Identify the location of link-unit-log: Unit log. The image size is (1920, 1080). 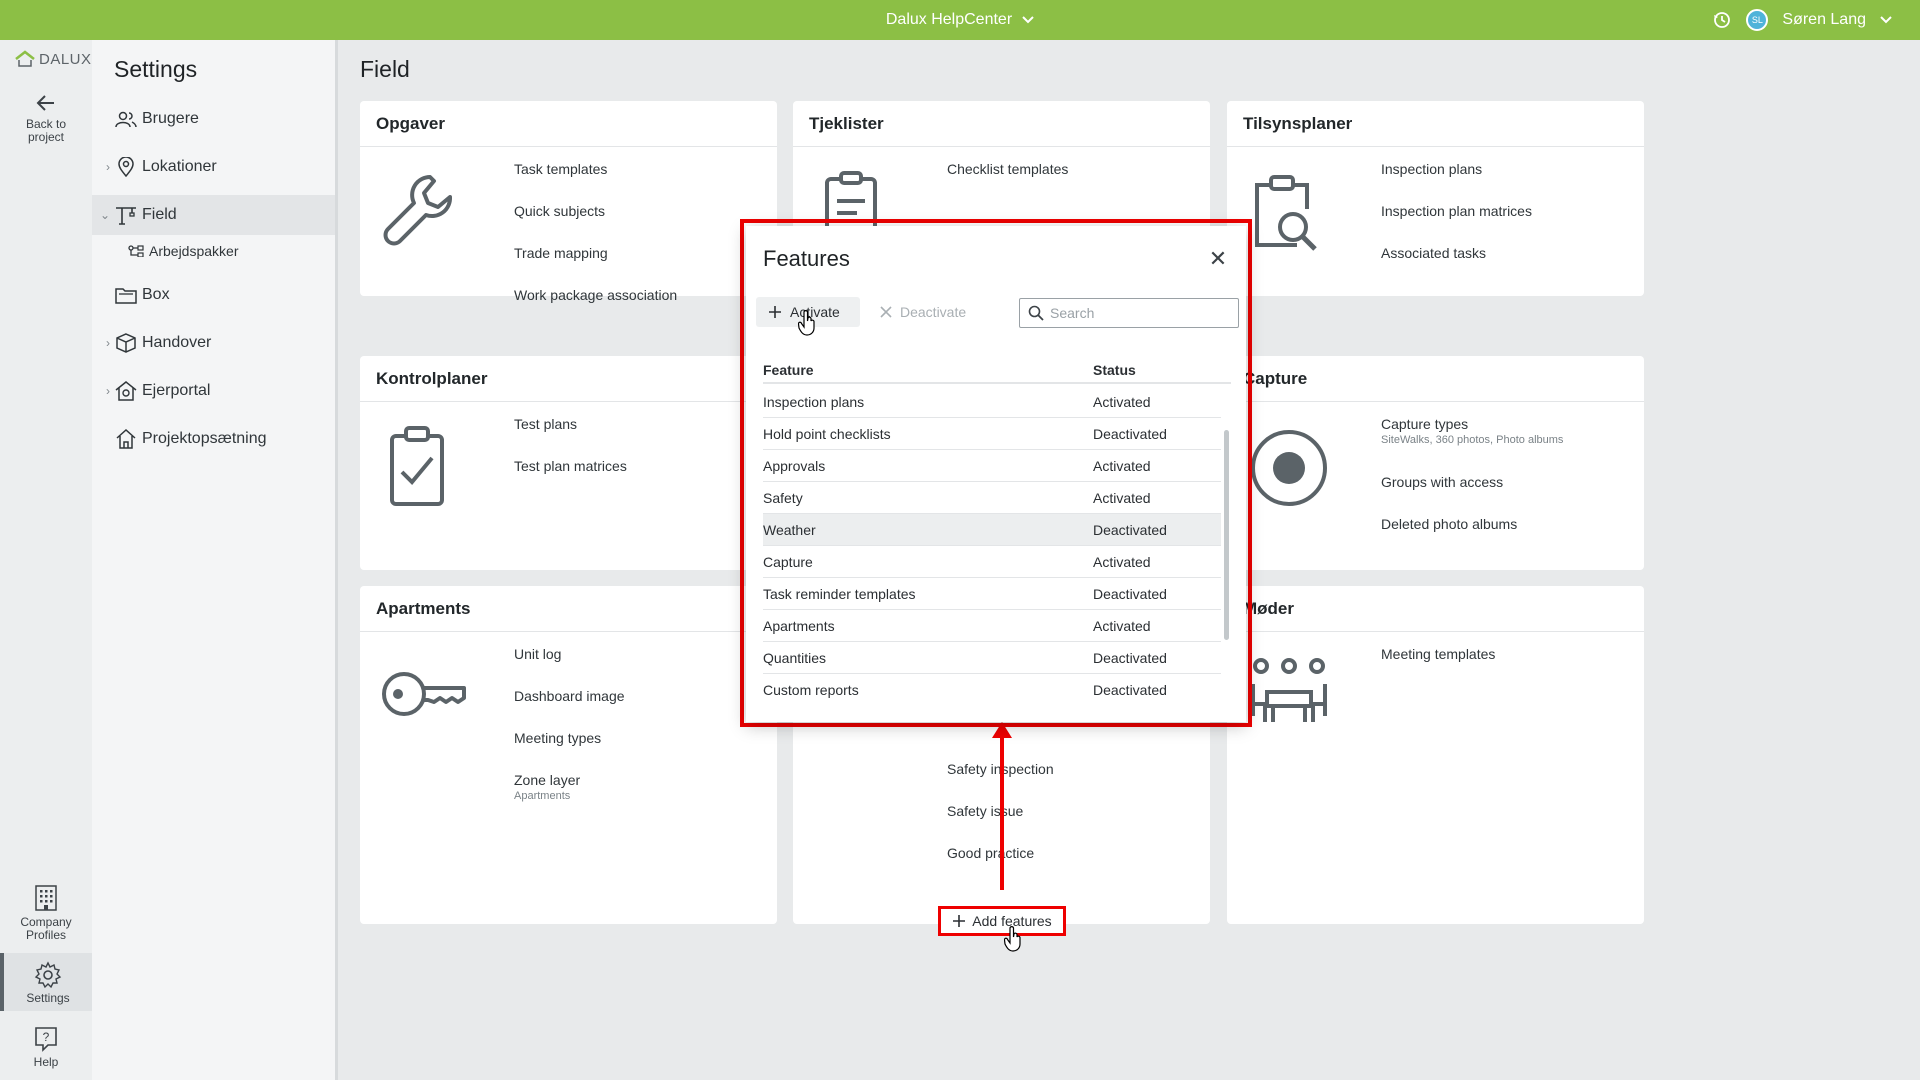
(569, 667).